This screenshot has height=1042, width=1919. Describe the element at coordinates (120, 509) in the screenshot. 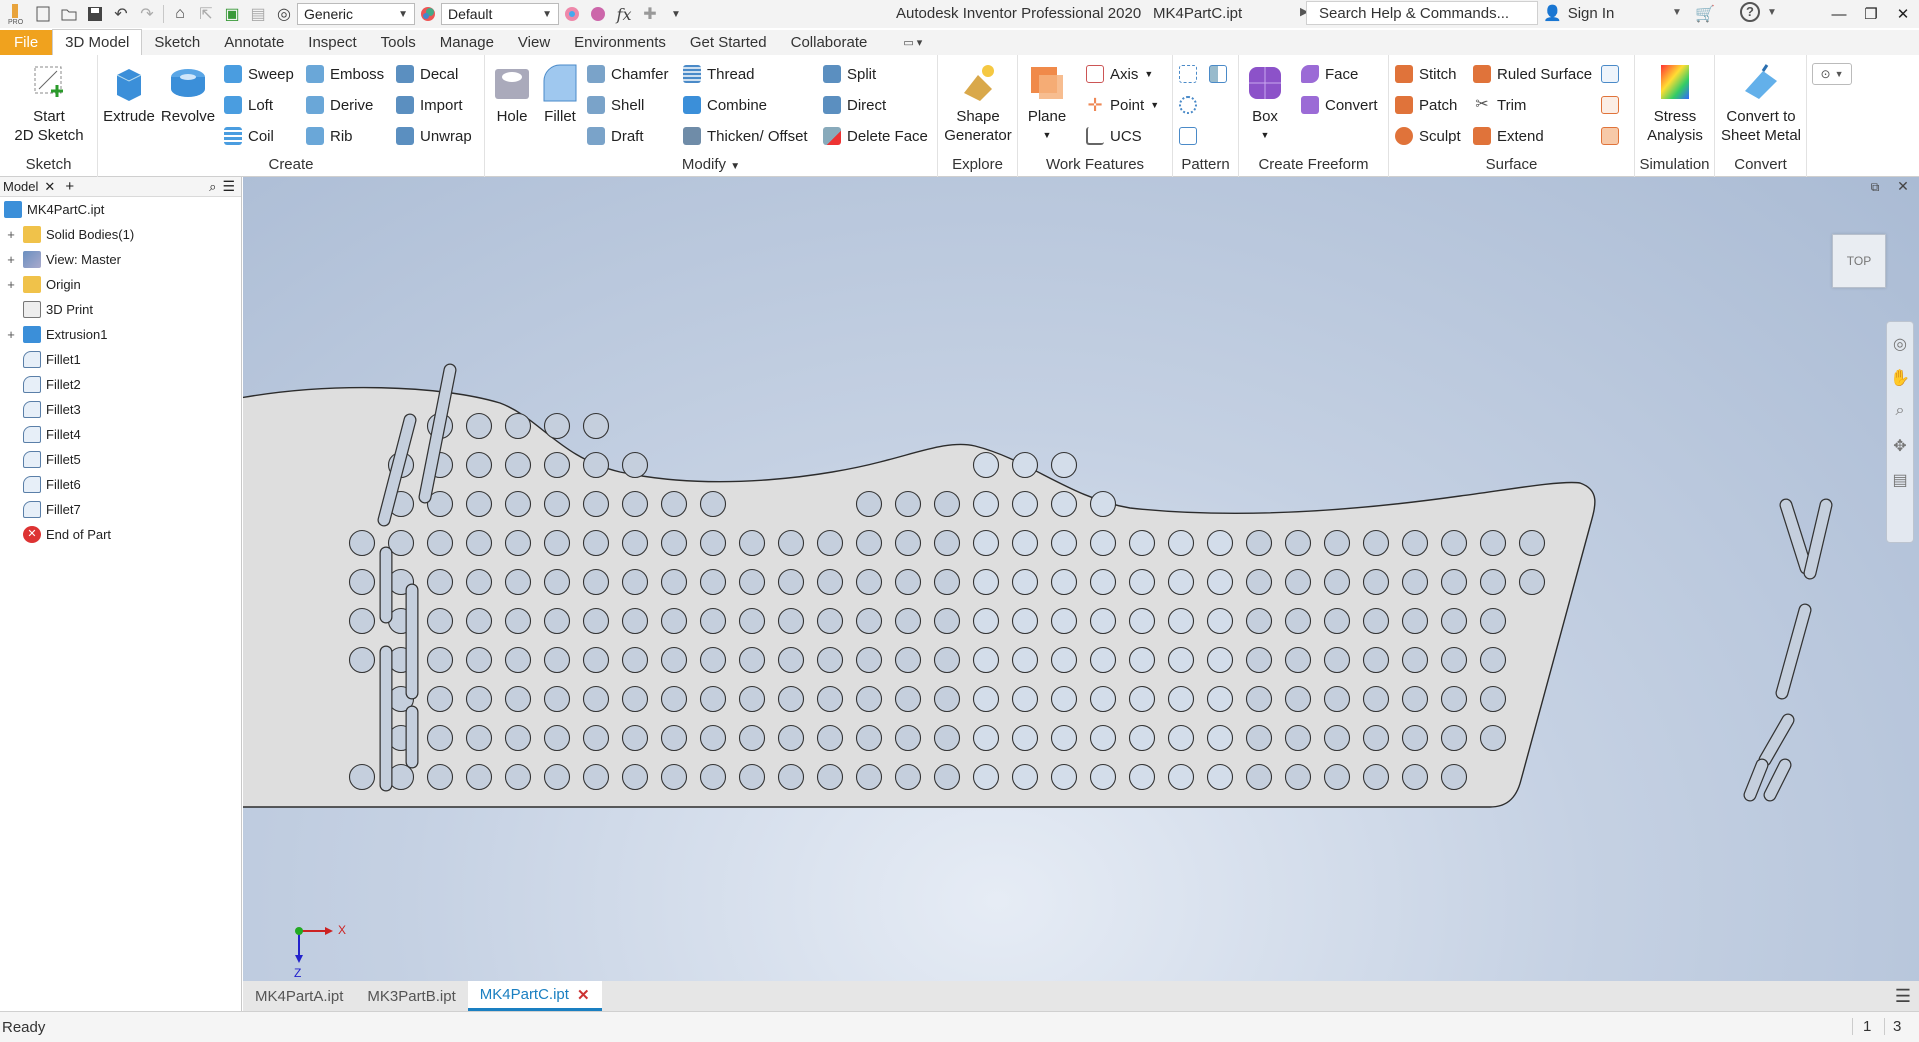

I see `browser-item-fillet7: Fillet7` at that location.